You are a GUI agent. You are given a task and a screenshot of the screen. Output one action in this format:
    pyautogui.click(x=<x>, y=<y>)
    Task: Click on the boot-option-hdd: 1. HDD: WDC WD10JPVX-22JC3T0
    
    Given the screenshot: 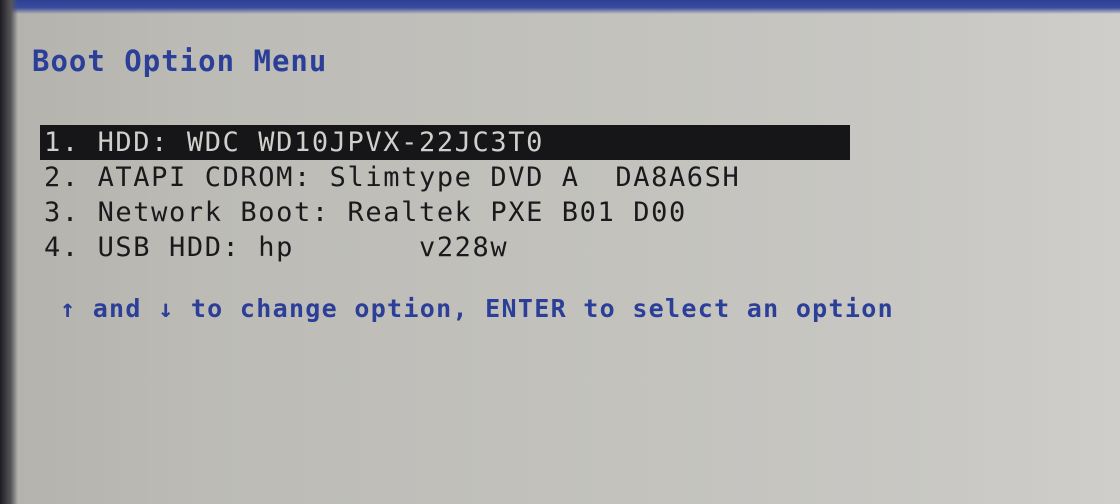 What is the action you would take?
    pyautogui.click(x=445, y=142)
    